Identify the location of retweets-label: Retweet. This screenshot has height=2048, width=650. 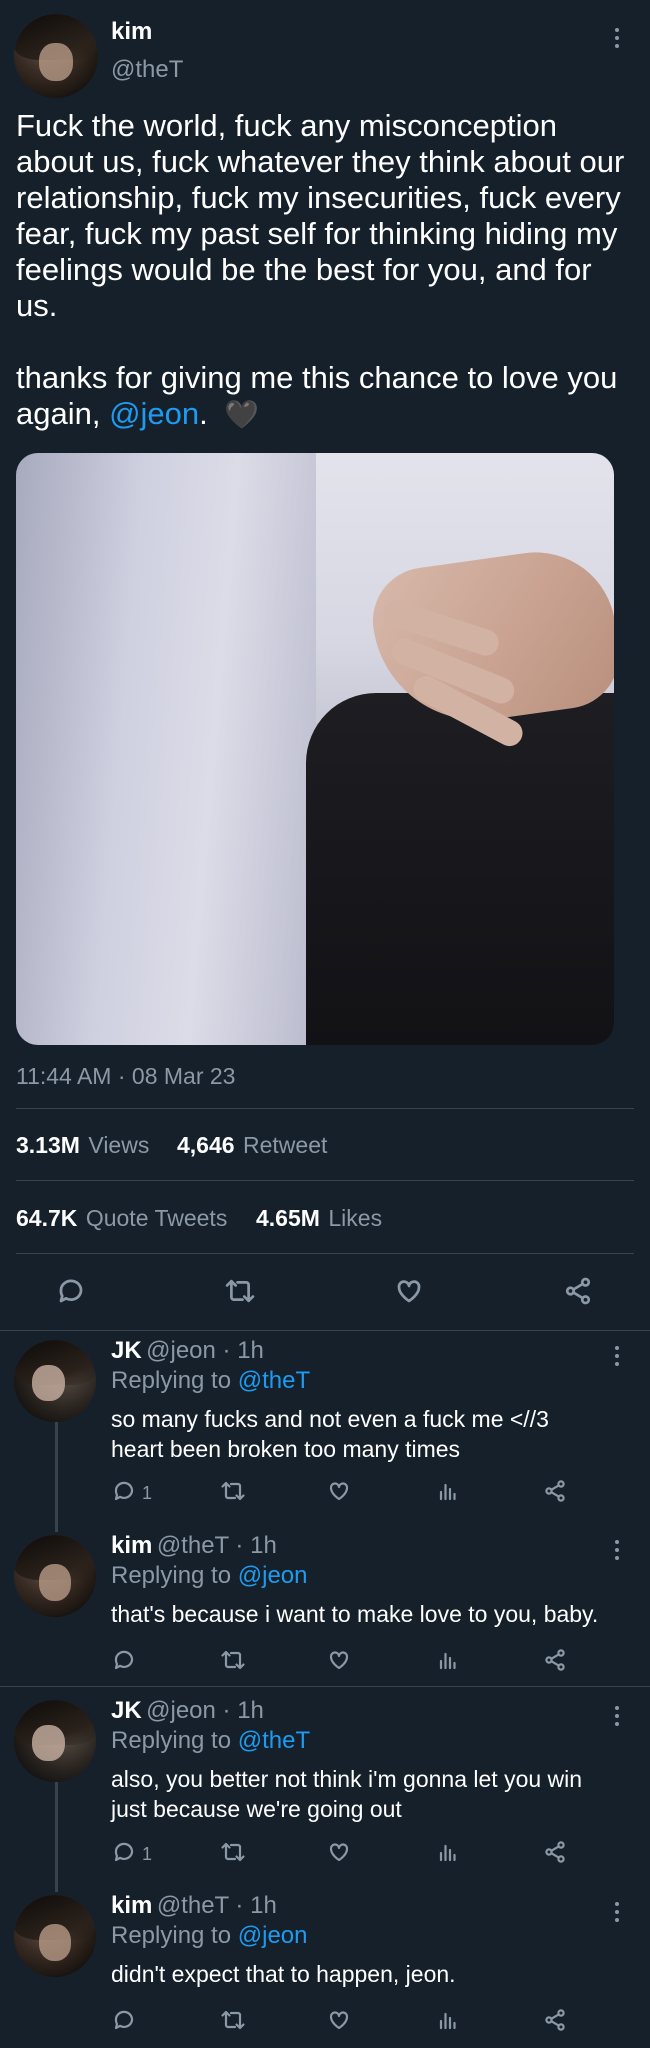
(285, 1145).